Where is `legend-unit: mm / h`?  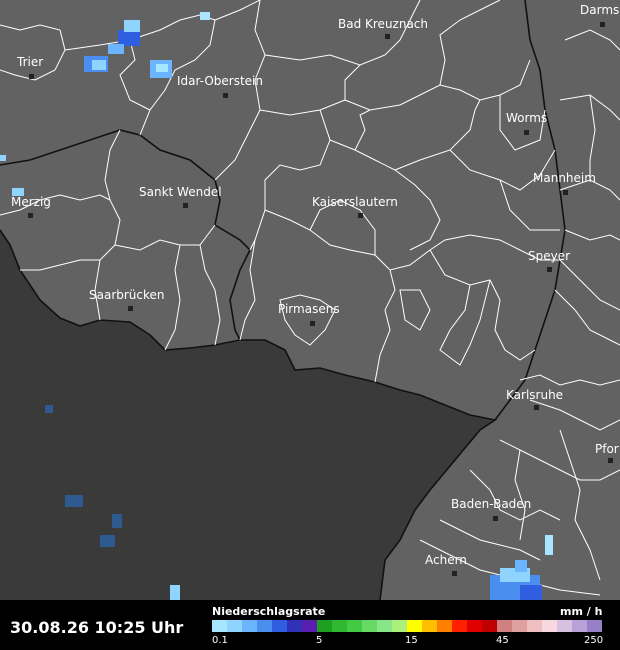
legend-unit: mm / h is located at coordinates (581, 611).